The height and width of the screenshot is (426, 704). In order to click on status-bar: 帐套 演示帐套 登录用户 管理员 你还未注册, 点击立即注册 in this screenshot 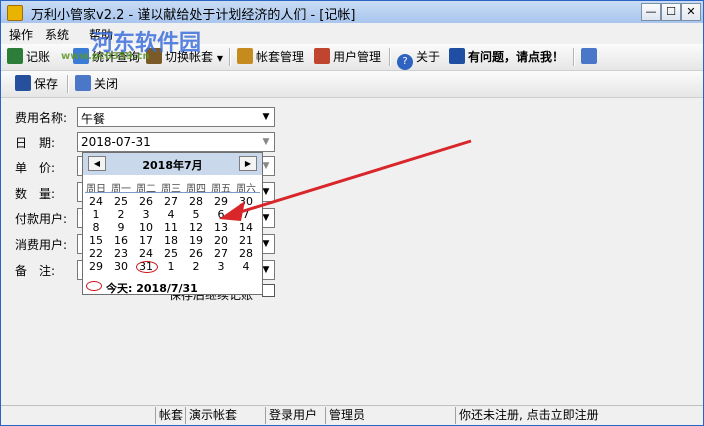, I will do `click(352, 415)`.